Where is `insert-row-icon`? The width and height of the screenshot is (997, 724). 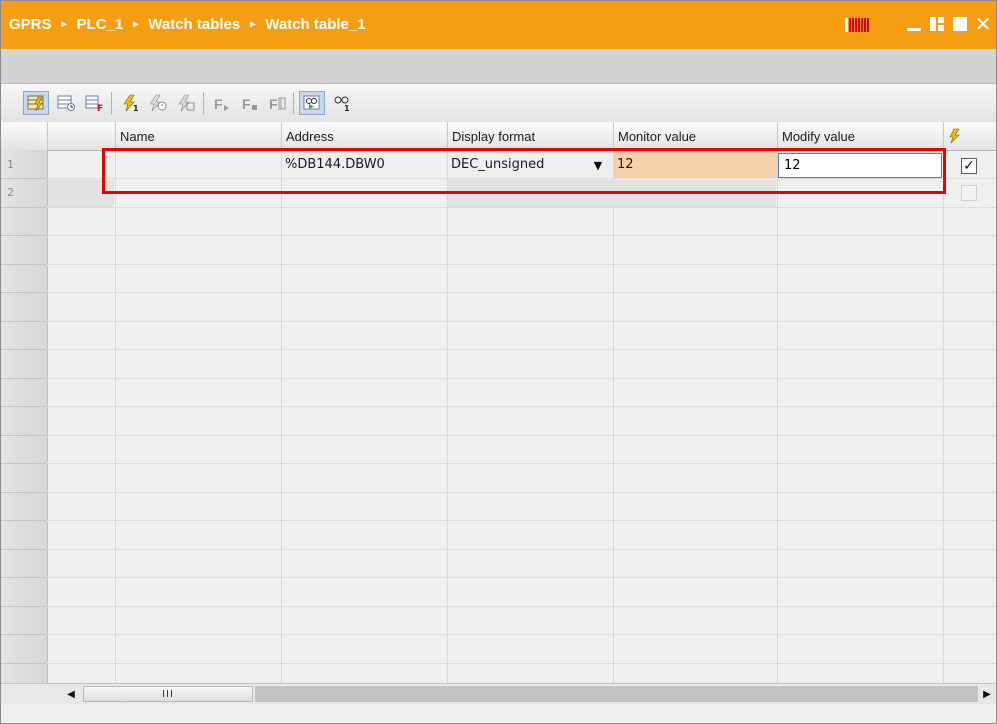 insert-row-icon is located at coordinates (36, 103).